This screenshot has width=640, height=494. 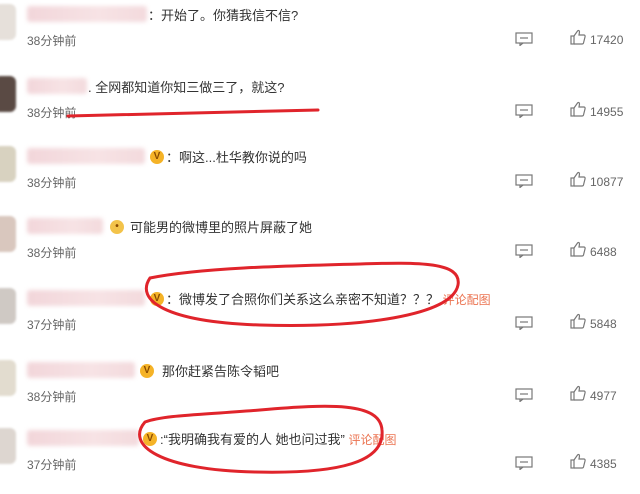 I want to click on comment-text: :“我明确我有爱的人 她也问过我” 评论配图, so click(x=278, y=439).